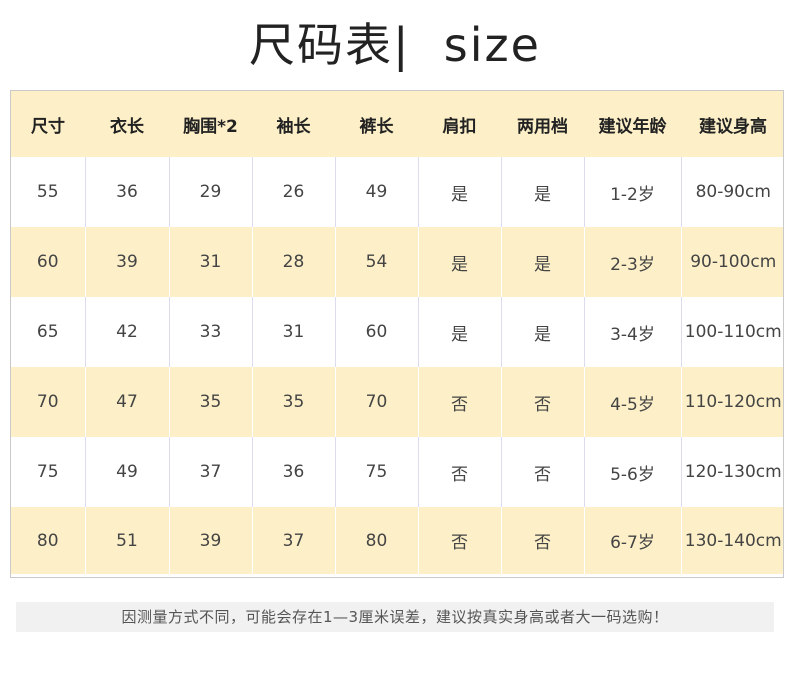 Image resolution: width=790 pixels, height=677 pixels. What do you see at coordinates (48, 126) in the screenshot?
I see `header-size: 尺寸` at bounding box center [48, 126].